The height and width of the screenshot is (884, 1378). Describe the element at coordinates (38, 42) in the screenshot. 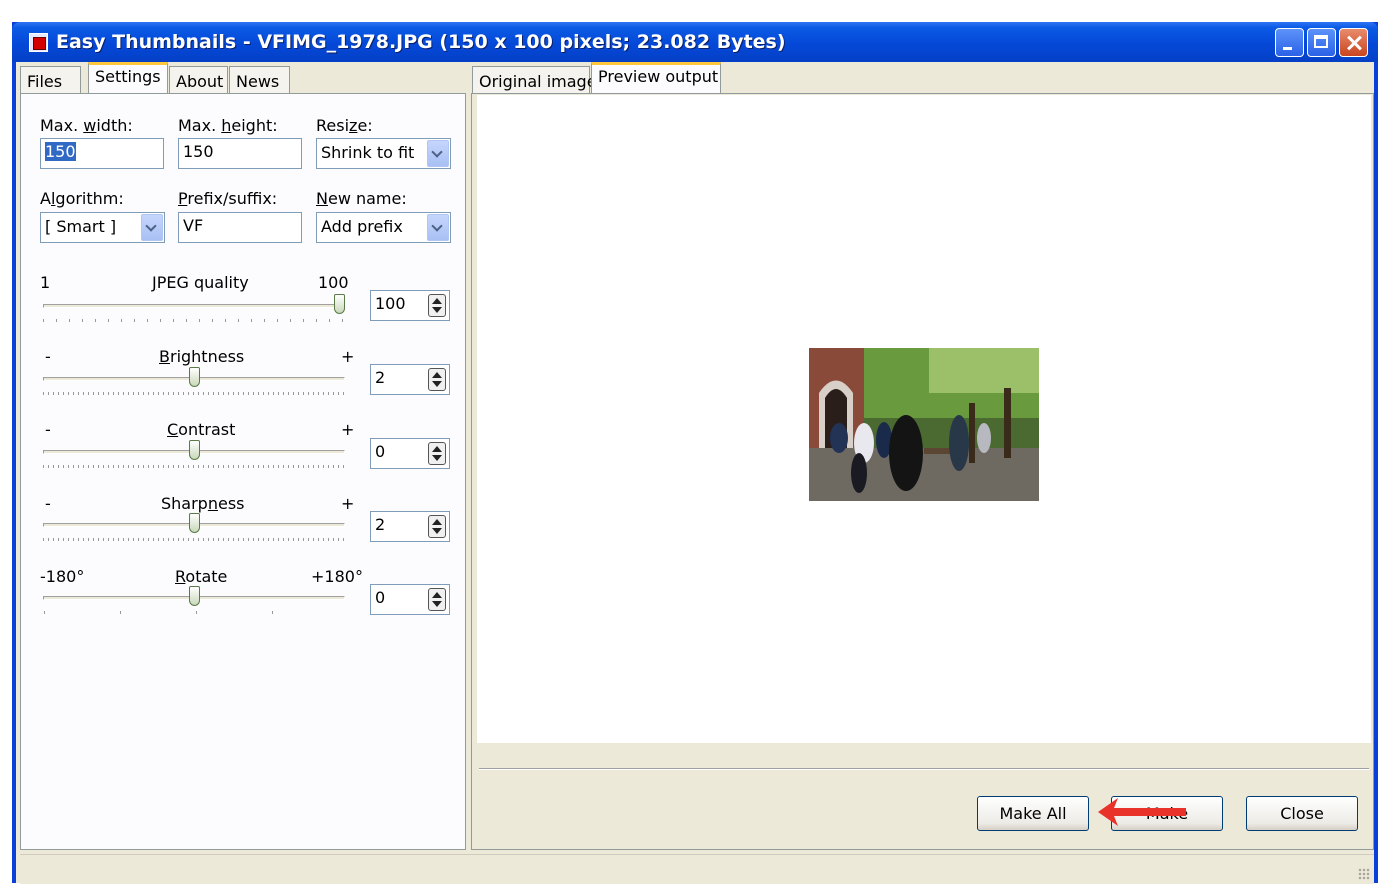

I see `app-icon` at that location.